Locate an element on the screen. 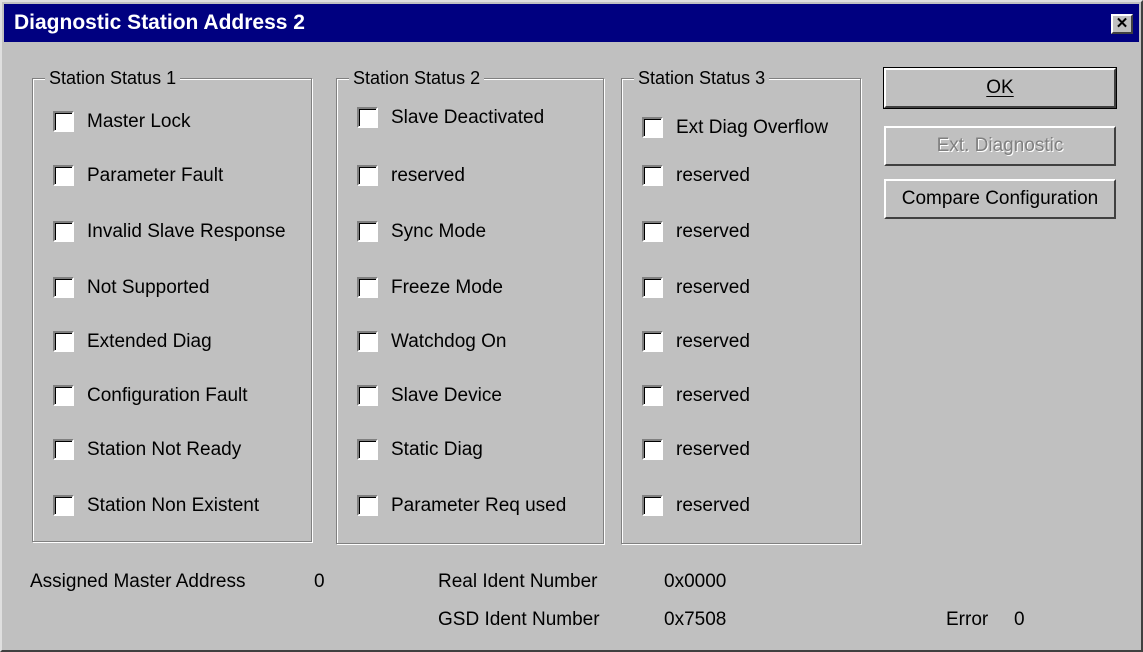 This screenshot has height=652, width=1143. error-value: 0 is located at coordinates (1019, 619).